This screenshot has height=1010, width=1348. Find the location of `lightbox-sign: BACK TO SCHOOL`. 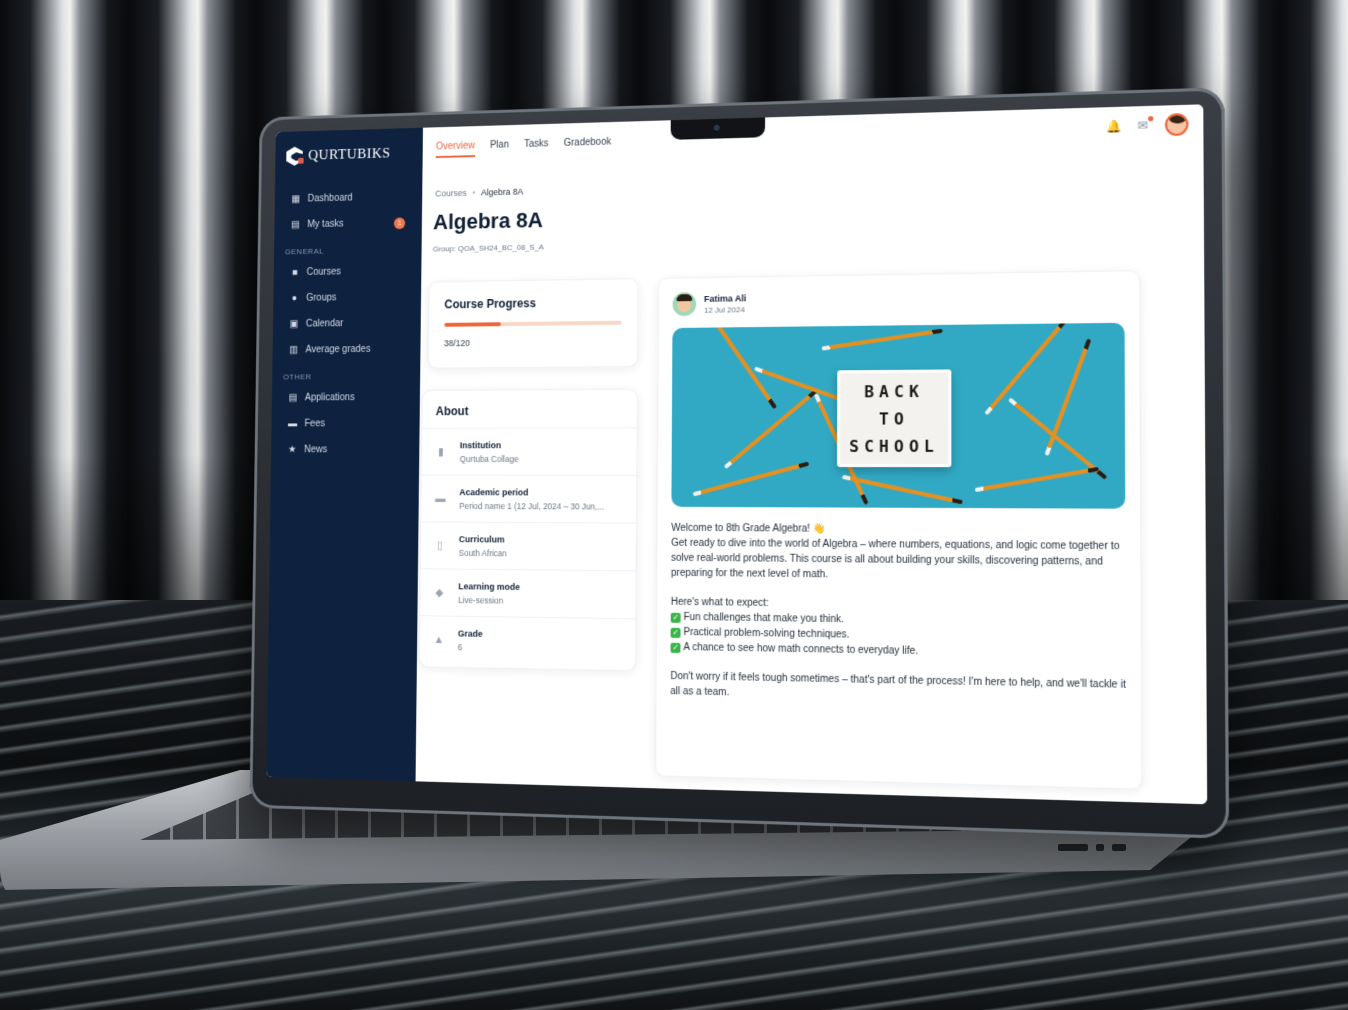

lightbox-sign: BACK TO SCHOOL is located at coordinates (894, 418).